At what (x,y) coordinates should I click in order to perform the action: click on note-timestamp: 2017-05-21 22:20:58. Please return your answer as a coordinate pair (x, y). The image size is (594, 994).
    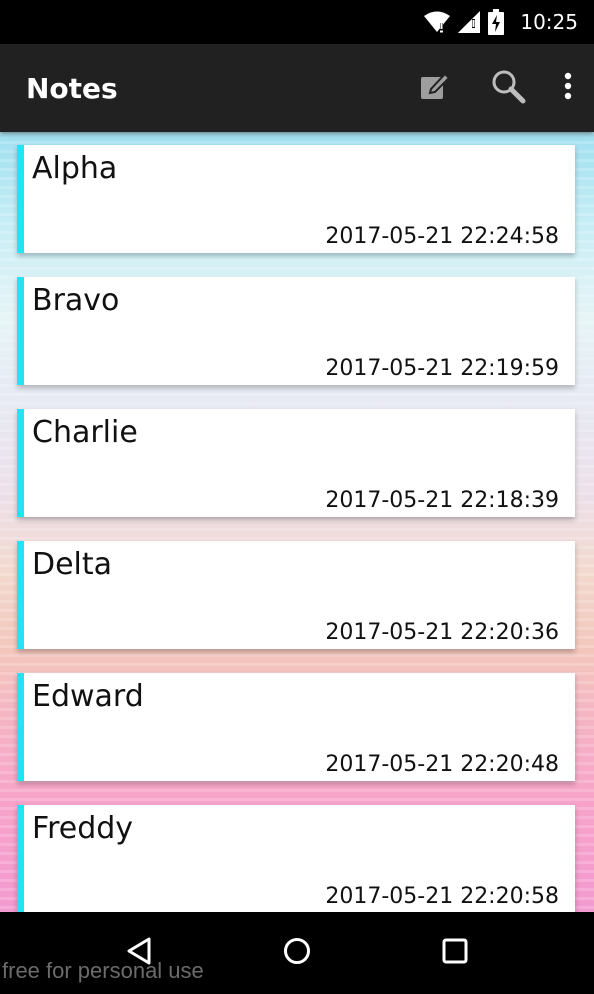
    Looking at the image, I should click on (442, 896).